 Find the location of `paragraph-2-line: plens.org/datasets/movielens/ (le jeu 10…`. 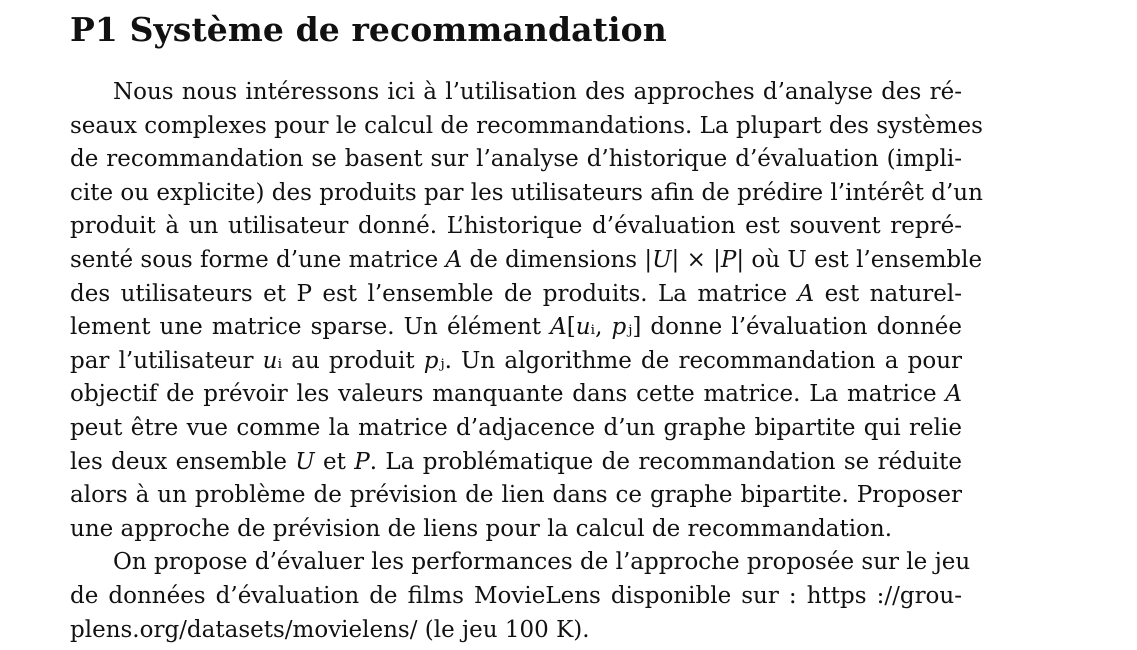

paragraph-2-line: plens.org/datasets/movielens/ (le jeu 10… is located at coordinates (330, 629).